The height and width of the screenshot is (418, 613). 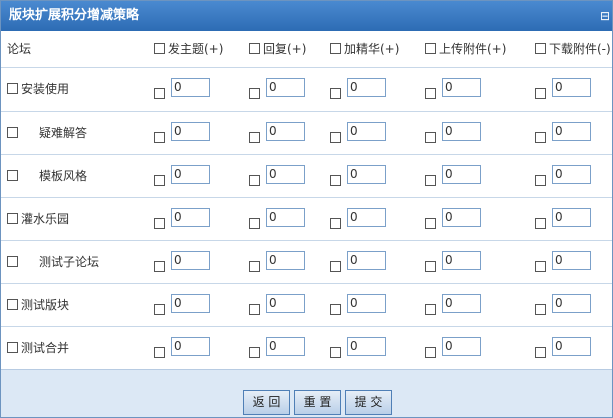 I want to click on collapse-icon: ⊟, so click(x=605, y=16).